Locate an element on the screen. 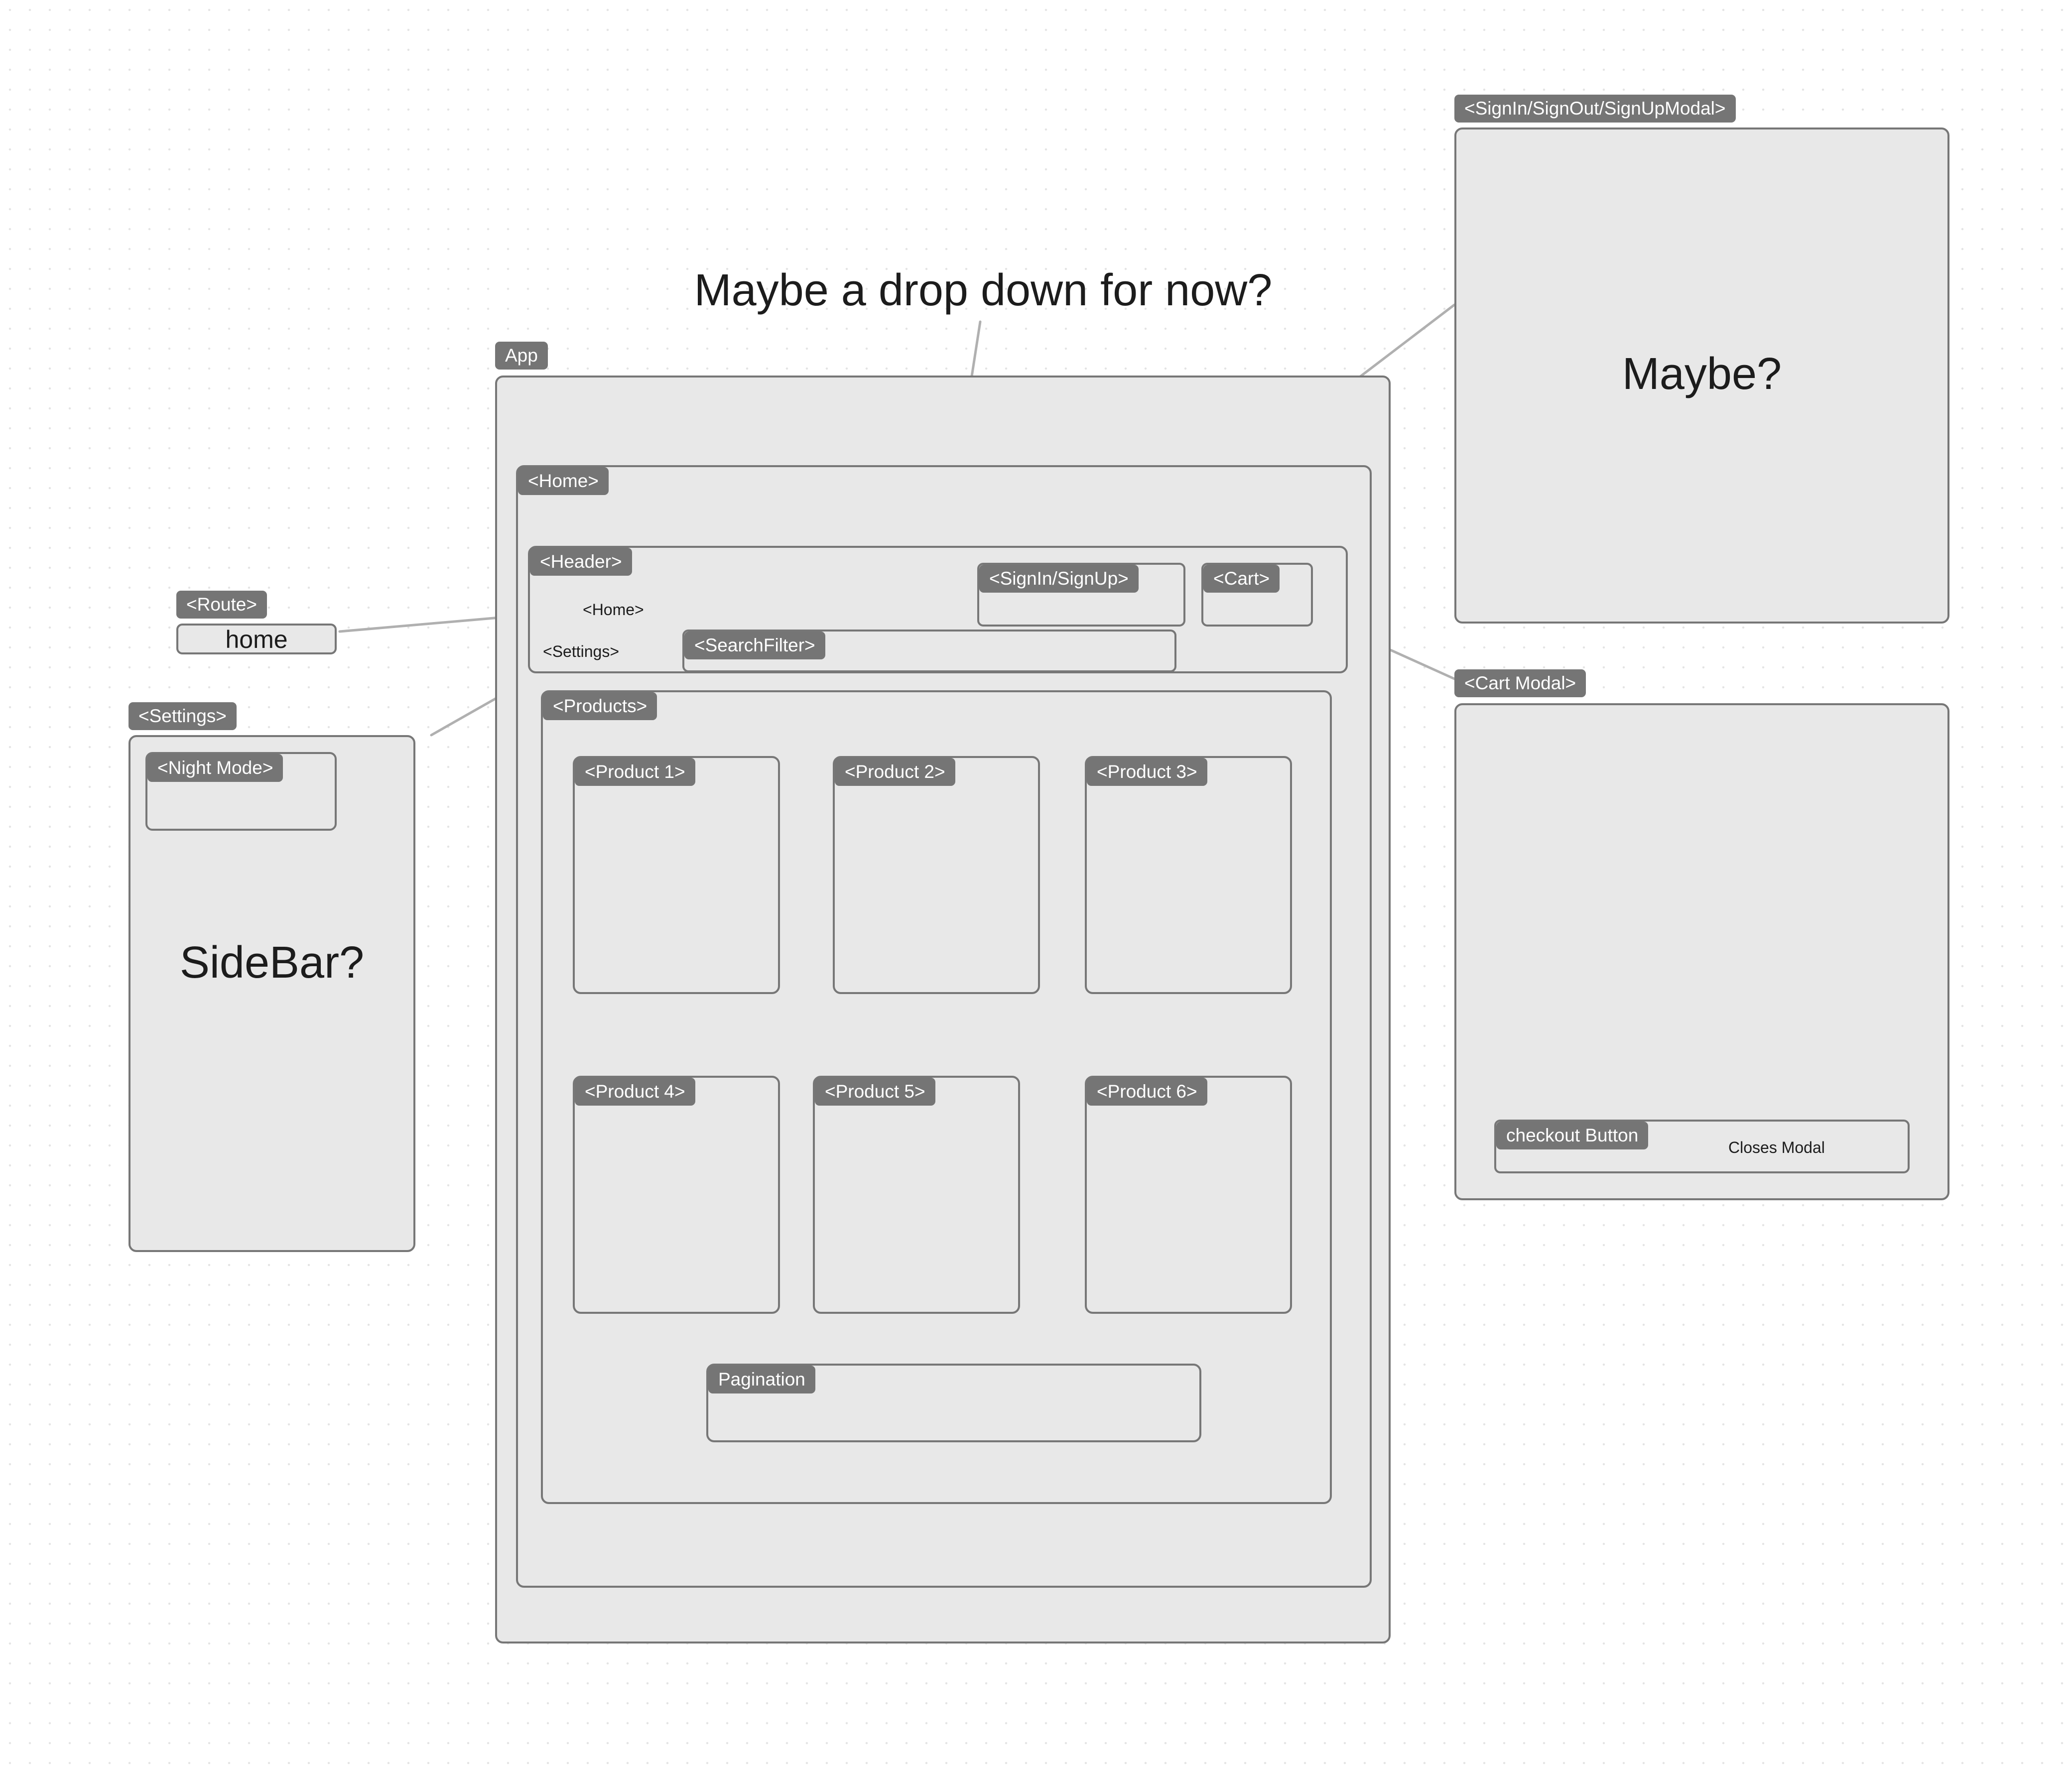 The width and height of the screenshot is (2072, 1769). product-card-tag: <Product 3> is located at coordinates (1147, 772).